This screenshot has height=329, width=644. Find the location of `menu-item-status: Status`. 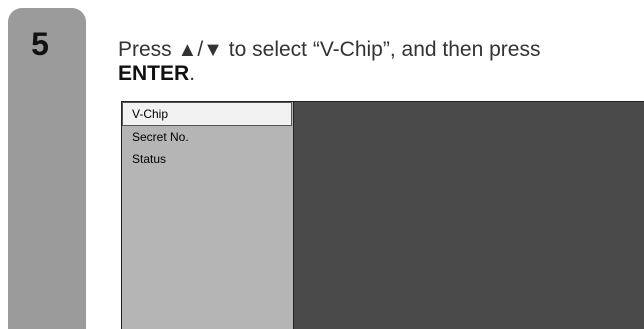

menu-item-status: Status is located at coordinates (207, 159).